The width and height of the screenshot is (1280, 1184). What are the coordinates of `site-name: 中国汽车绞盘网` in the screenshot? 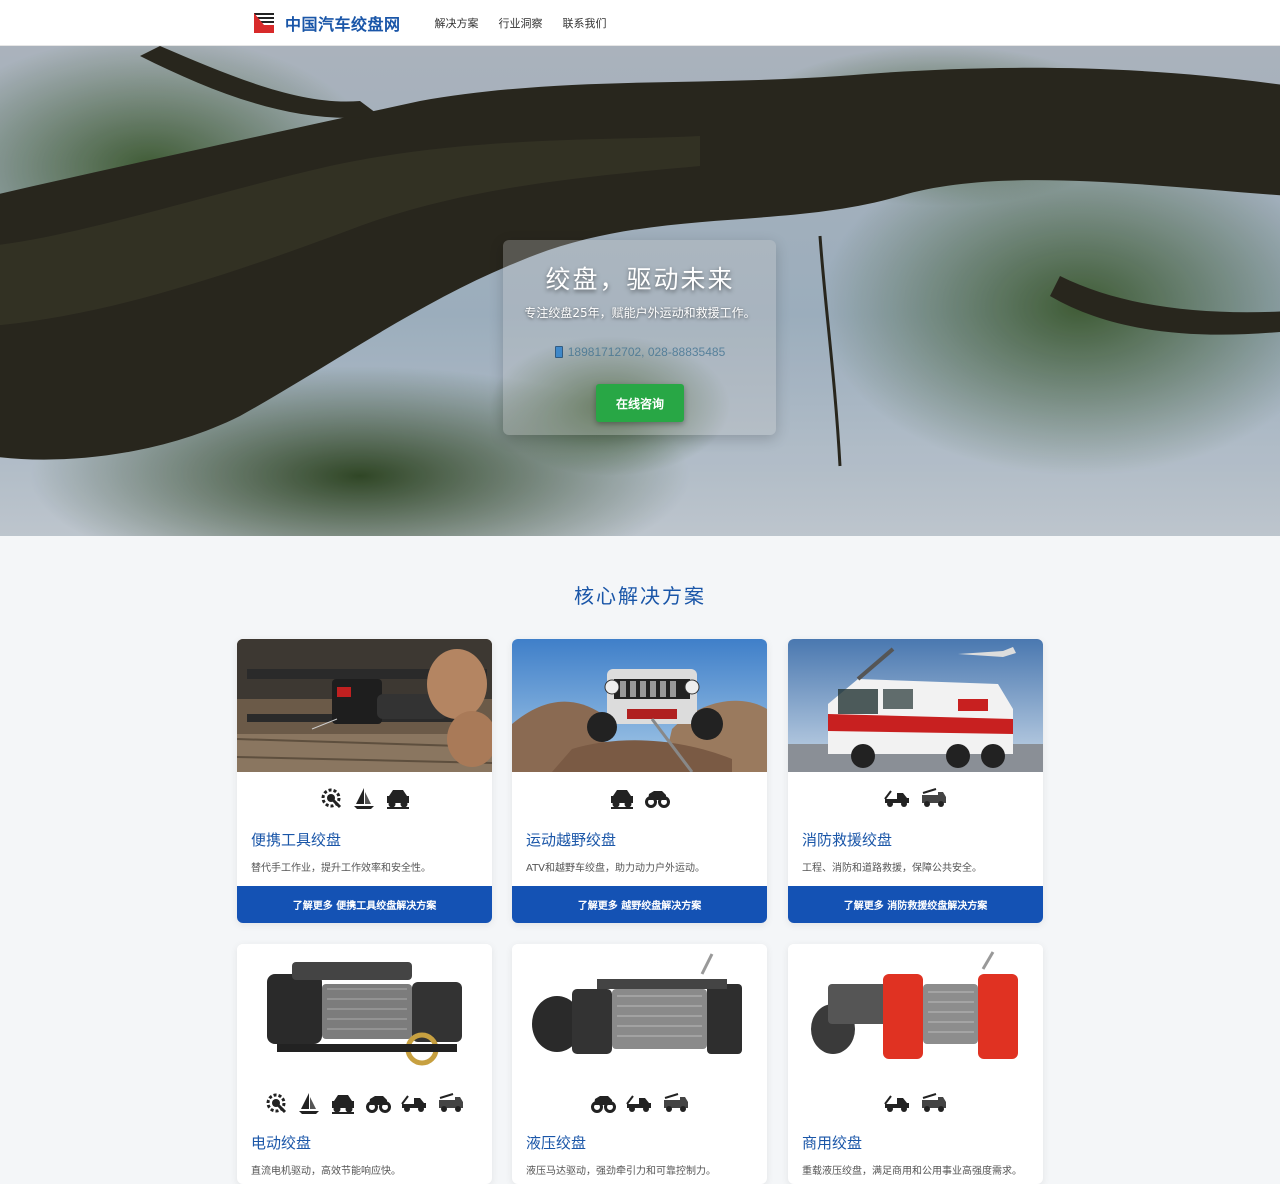 It's located at (343, 24).